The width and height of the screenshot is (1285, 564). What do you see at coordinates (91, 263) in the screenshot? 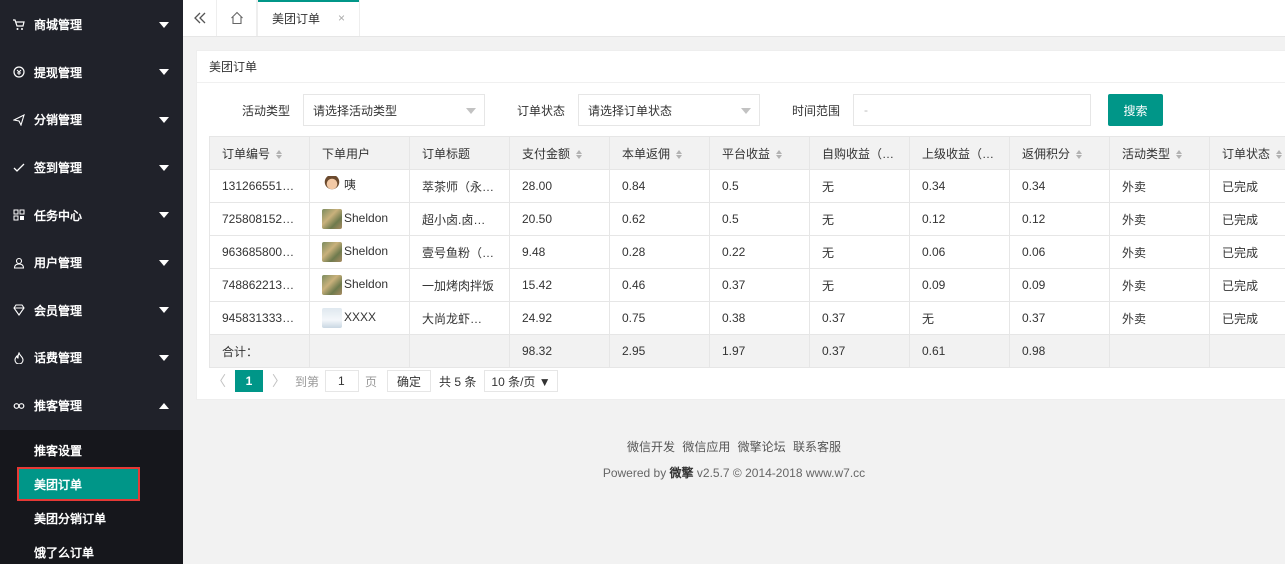
I see `nav-item-users: 用户管理` at bounding box center [91, 263].